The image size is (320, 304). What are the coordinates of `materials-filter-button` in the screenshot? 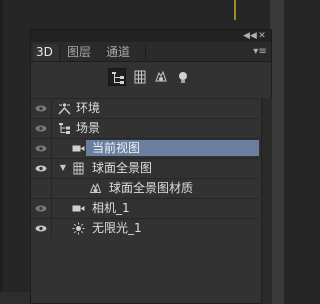 It's located at (161, 77).